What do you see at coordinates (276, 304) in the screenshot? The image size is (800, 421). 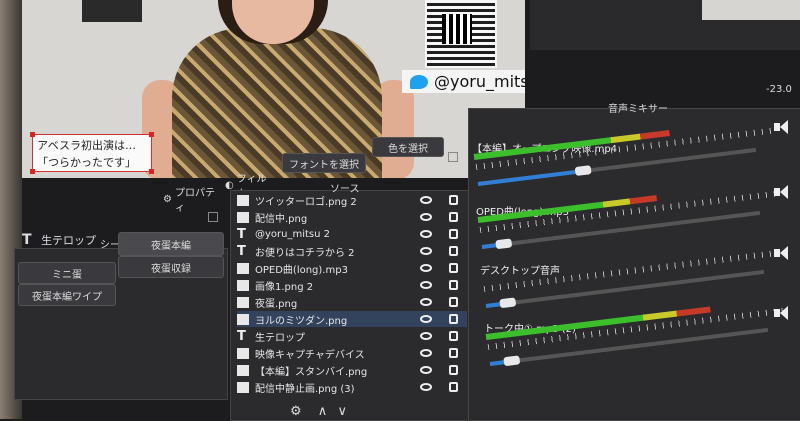 I see `source-label: 夜蛋.png` at bounding box center [276, 304].